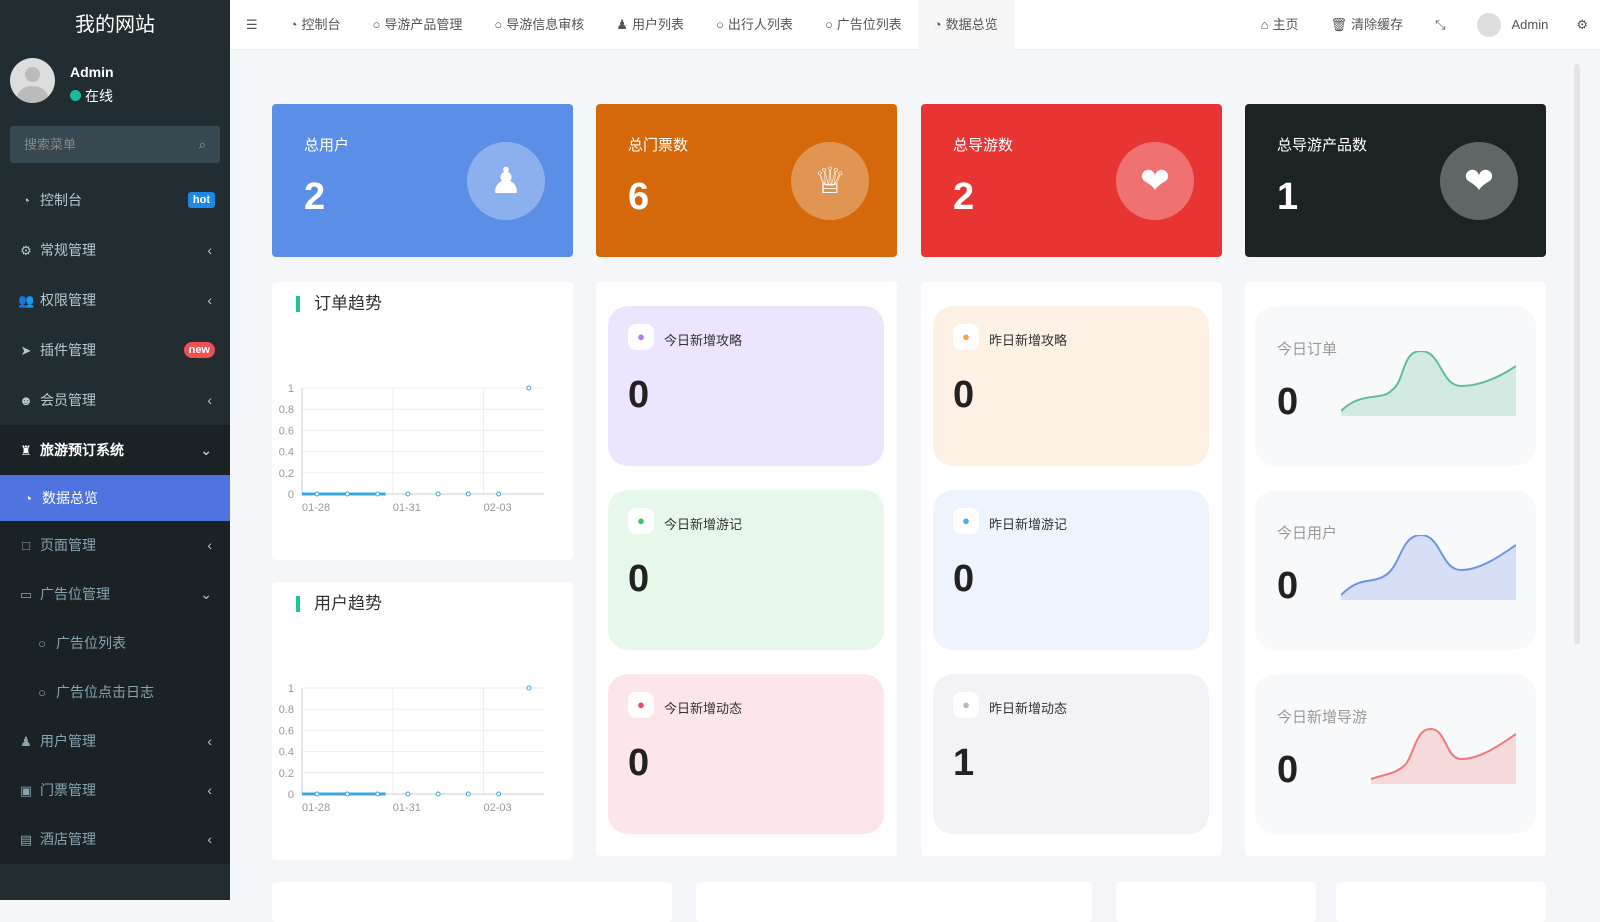 Image resolution: width=1600 pixels, height=922 pixels. What do you see at coordinates (703, 524) in the screenshot?
I see `box-title: 今日新增游记` at bounding box center [703, 524].